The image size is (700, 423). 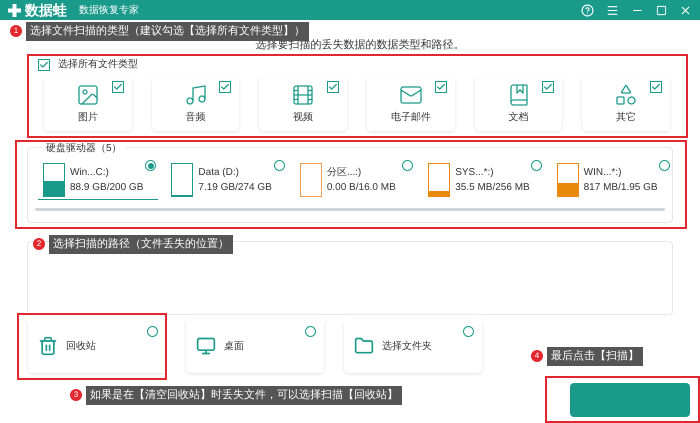 I want to click on drive-name: Win...C:), so click(x=90, y=173).